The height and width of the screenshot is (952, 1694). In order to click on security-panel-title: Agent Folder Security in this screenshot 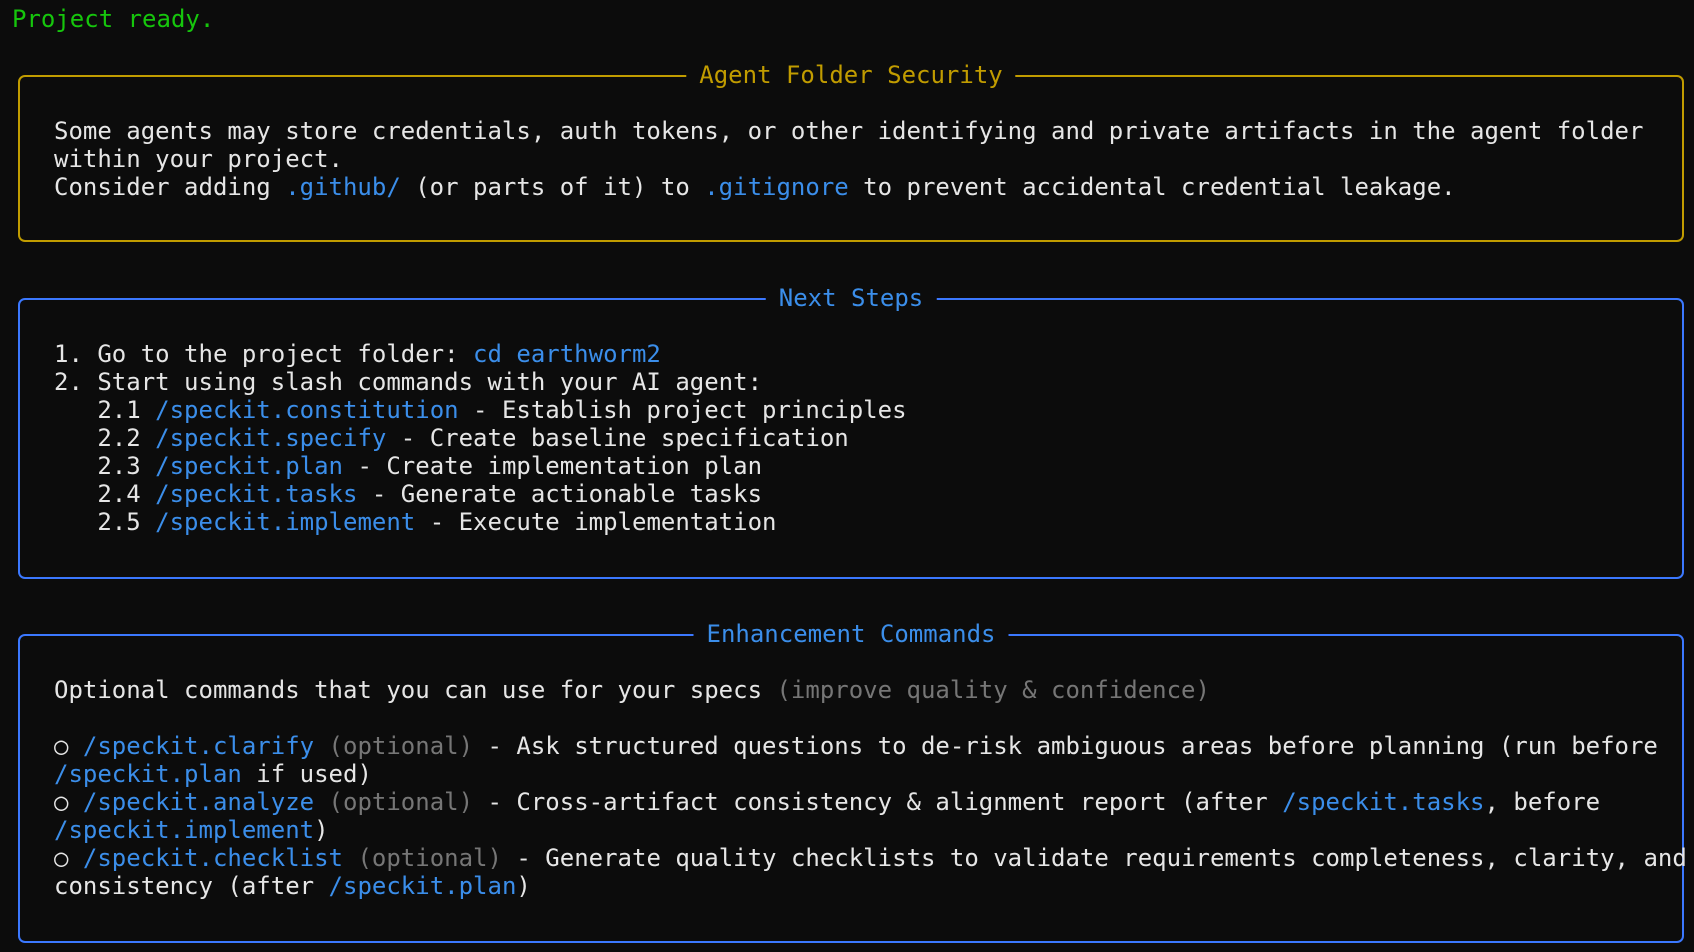, I will do `click(851, 75)`.